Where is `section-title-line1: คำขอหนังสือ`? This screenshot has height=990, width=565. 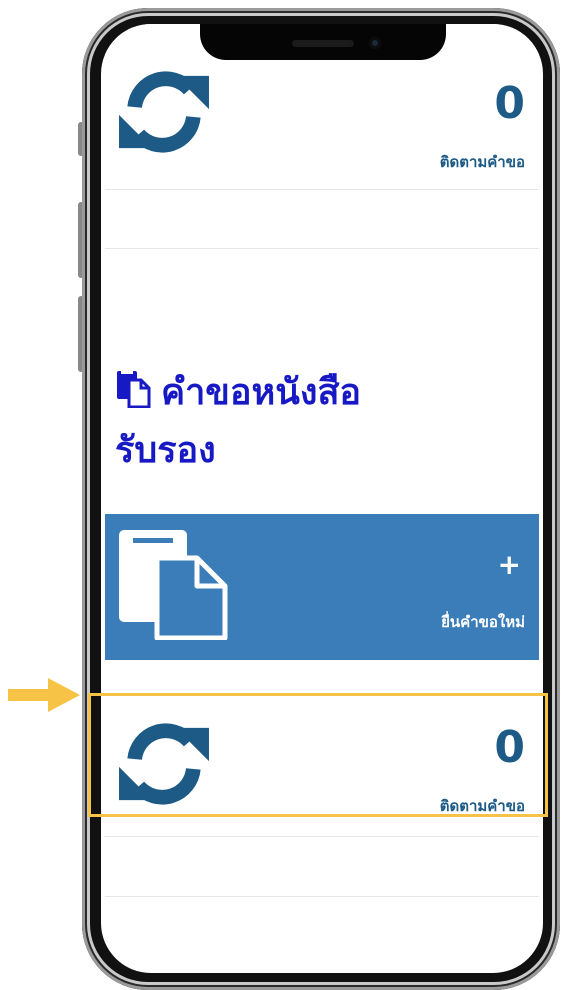
section-title-line1: คำขอหนังสือ is located at coordinates (261, 392).